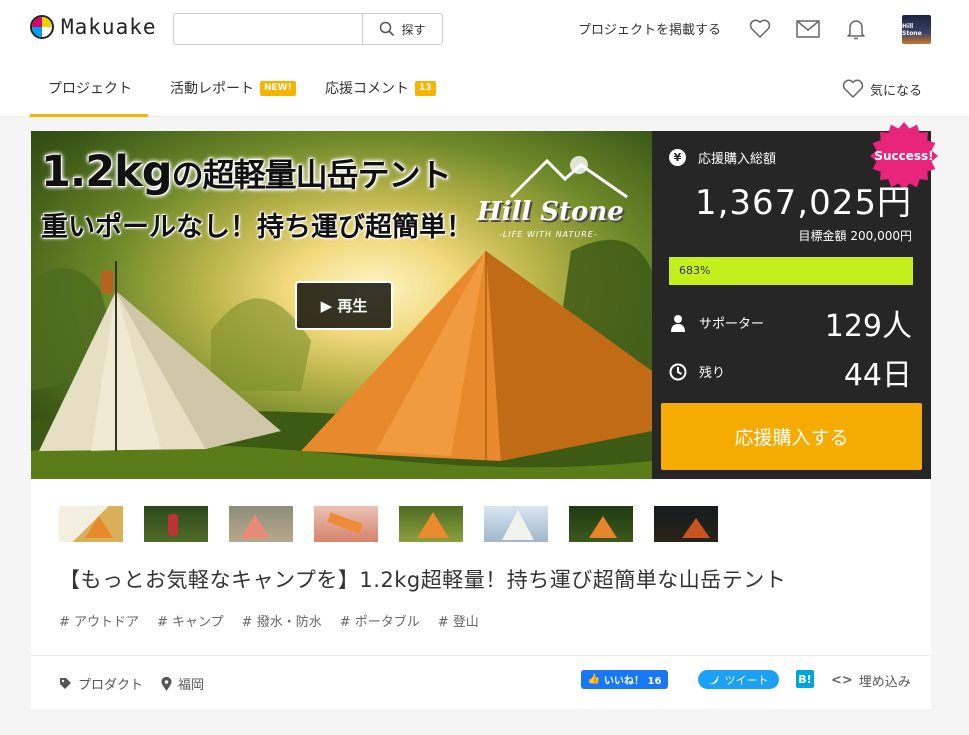  I want to click on tab-report: 活動レポート NEW!, so click(233, 88).